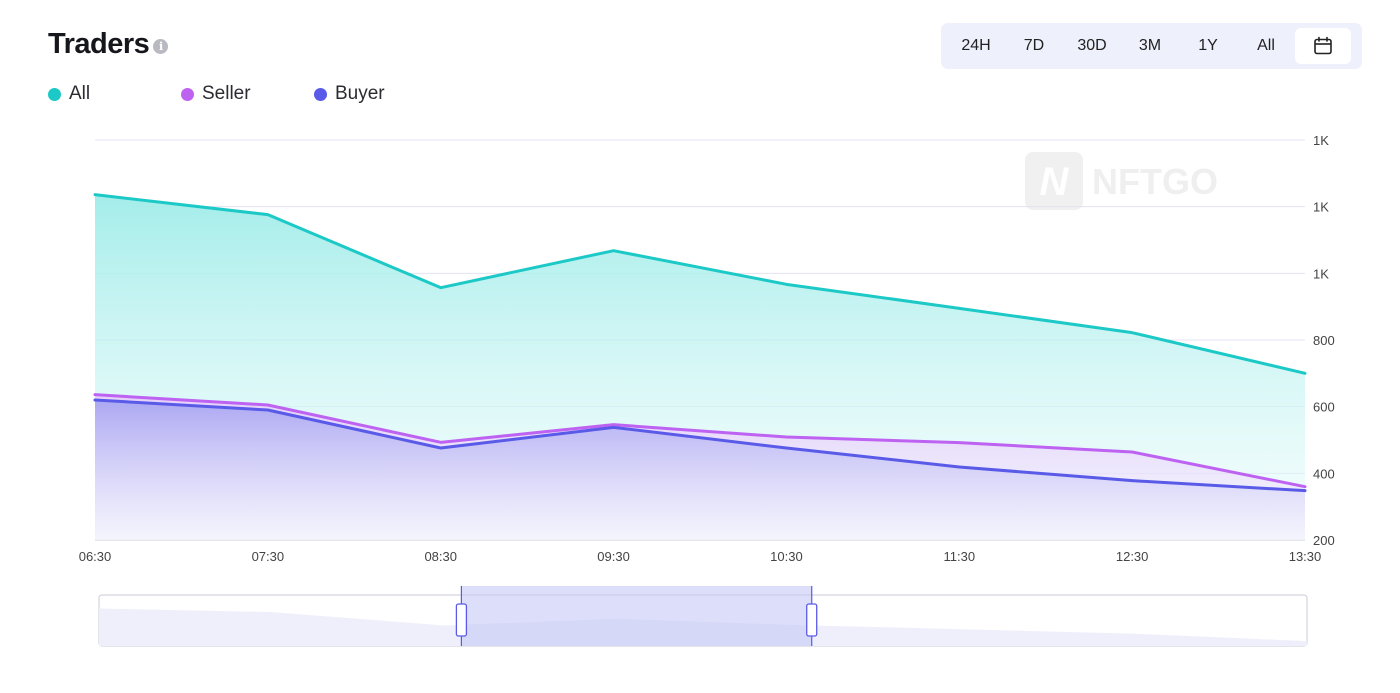 The image size is (1400, 693). I want to click on x-tick-label: 09:30, so click(613, 556).